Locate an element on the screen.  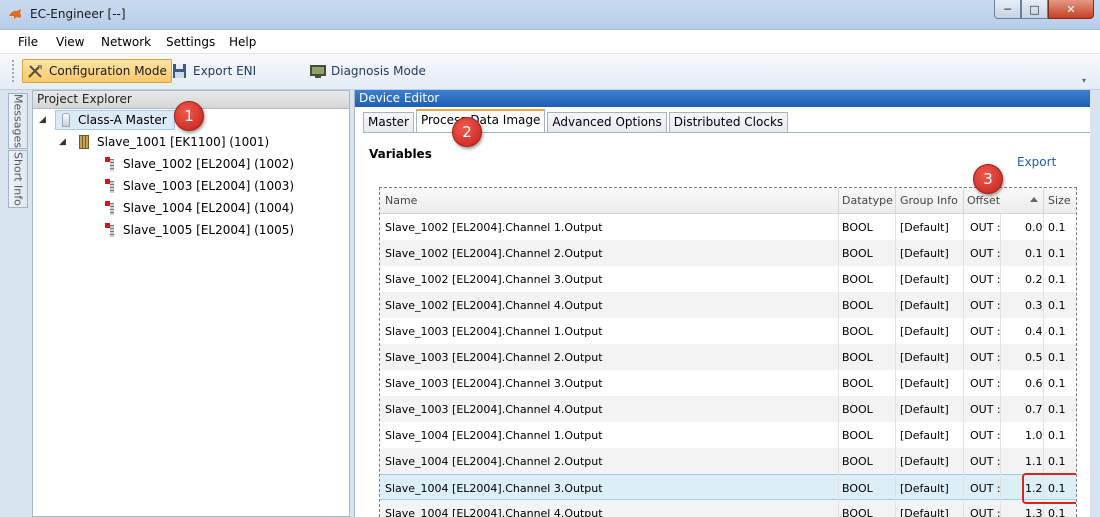
annotation-badge: 1 is located at coordinates (189, 116).